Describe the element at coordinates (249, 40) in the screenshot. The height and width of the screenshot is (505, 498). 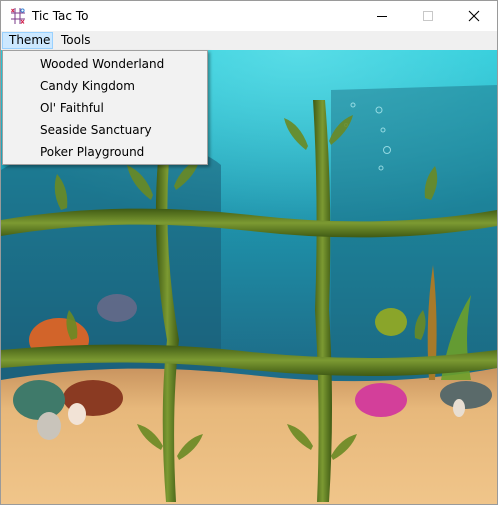
I see `menu-bar: Theme Tools` at that location.